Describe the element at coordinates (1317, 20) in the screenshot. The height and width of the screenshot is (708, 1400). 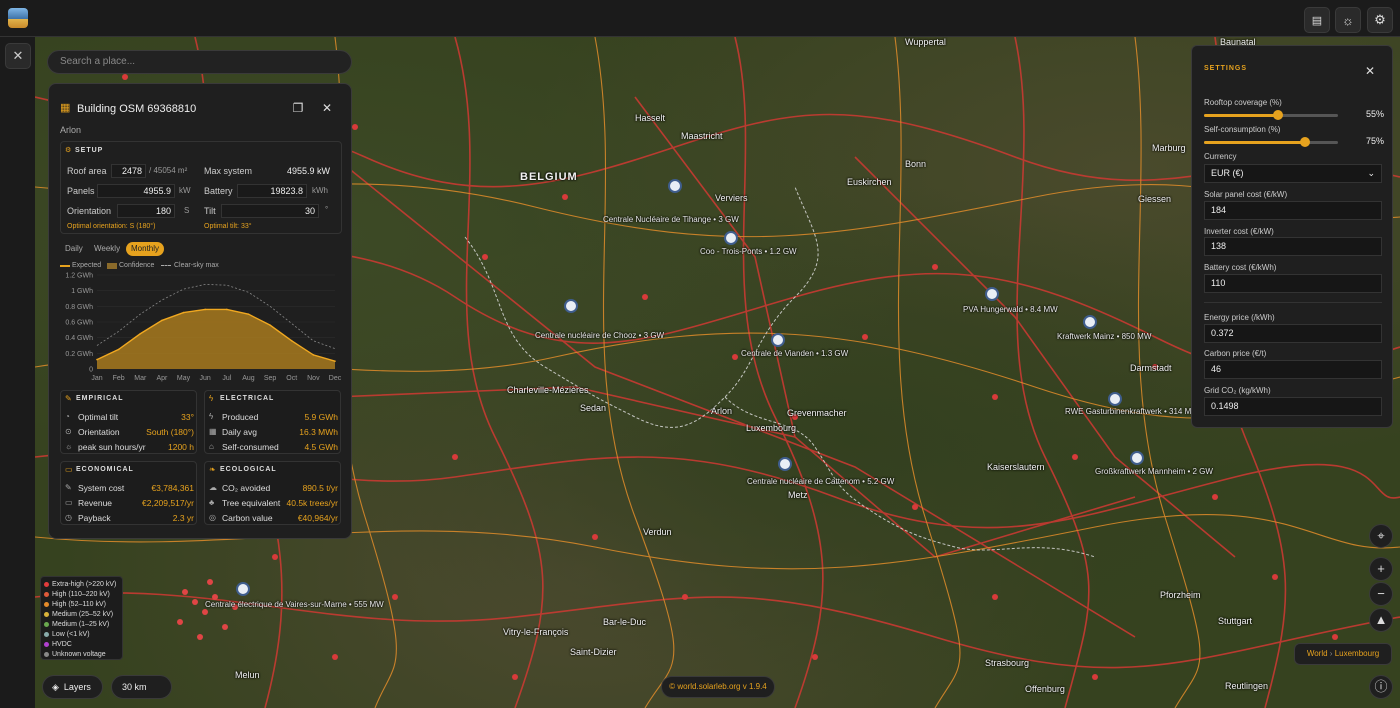
I see `language-flag-button: ▤` at that location.